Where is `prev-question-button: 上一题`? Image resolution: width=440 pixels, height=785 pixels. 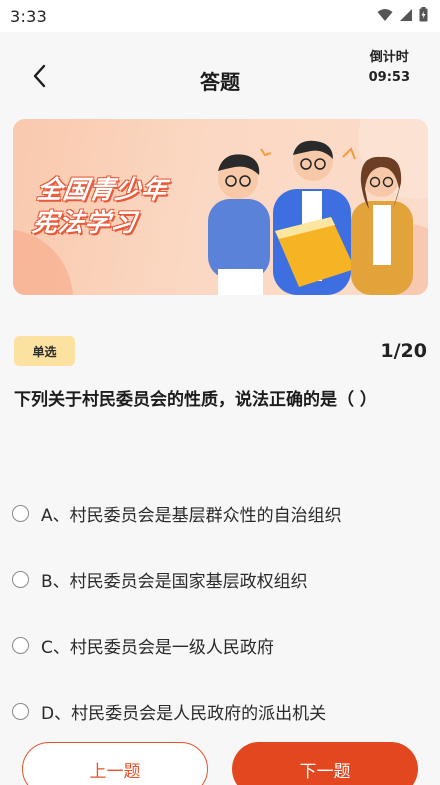 prev-question-button: 上一题 is located at coordinates (115, 763).